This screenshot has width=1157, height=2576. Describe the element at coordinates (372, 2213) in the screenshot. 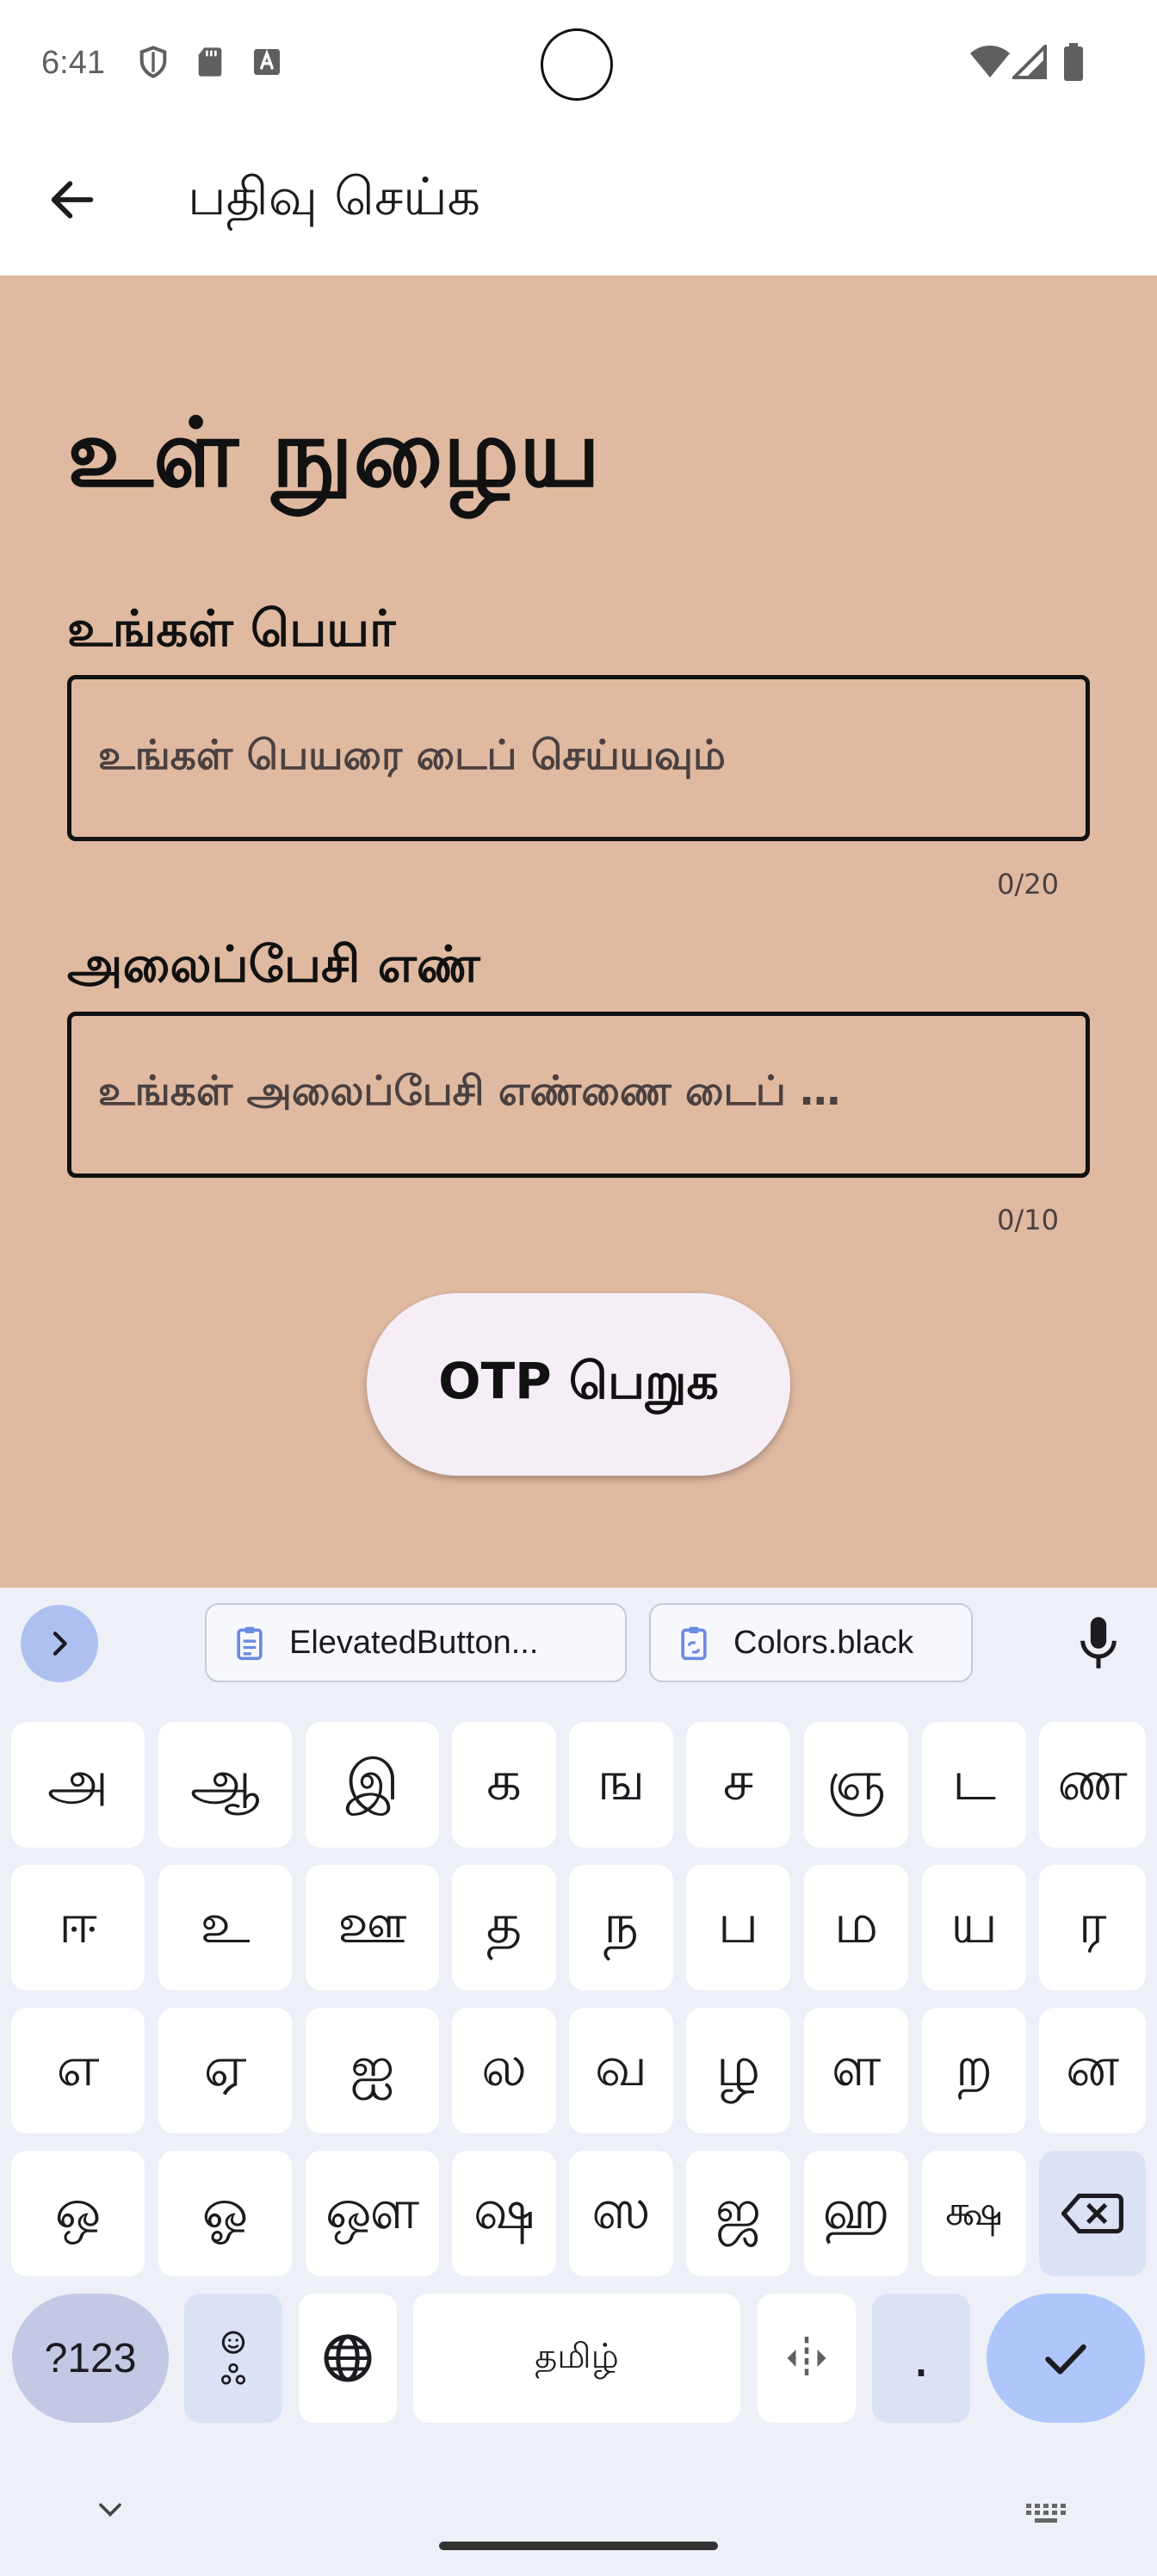

I see `key-au: ஔ` at that location.